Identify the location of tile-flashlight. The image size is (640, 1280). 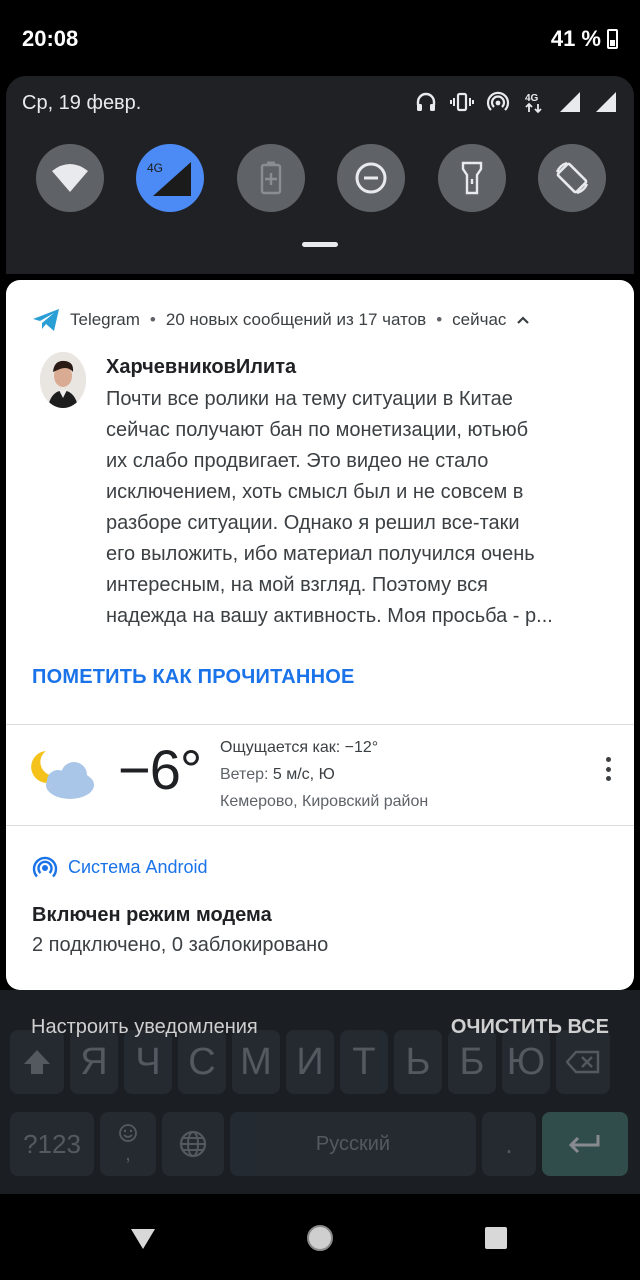
(471, 178).